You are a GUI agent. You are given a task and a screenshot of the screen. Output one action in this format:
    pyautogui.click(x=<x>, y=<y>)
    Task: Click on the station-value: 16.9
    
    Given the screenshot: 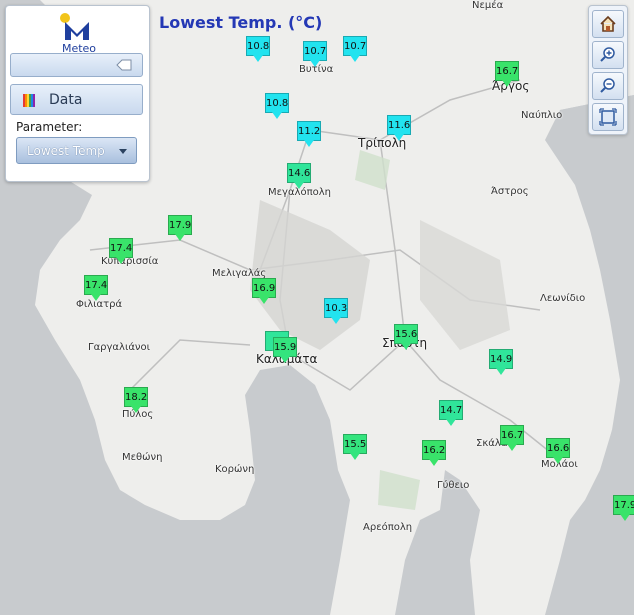 What is the action you would take?
    pyautogui.click(x=264, y=288)
    